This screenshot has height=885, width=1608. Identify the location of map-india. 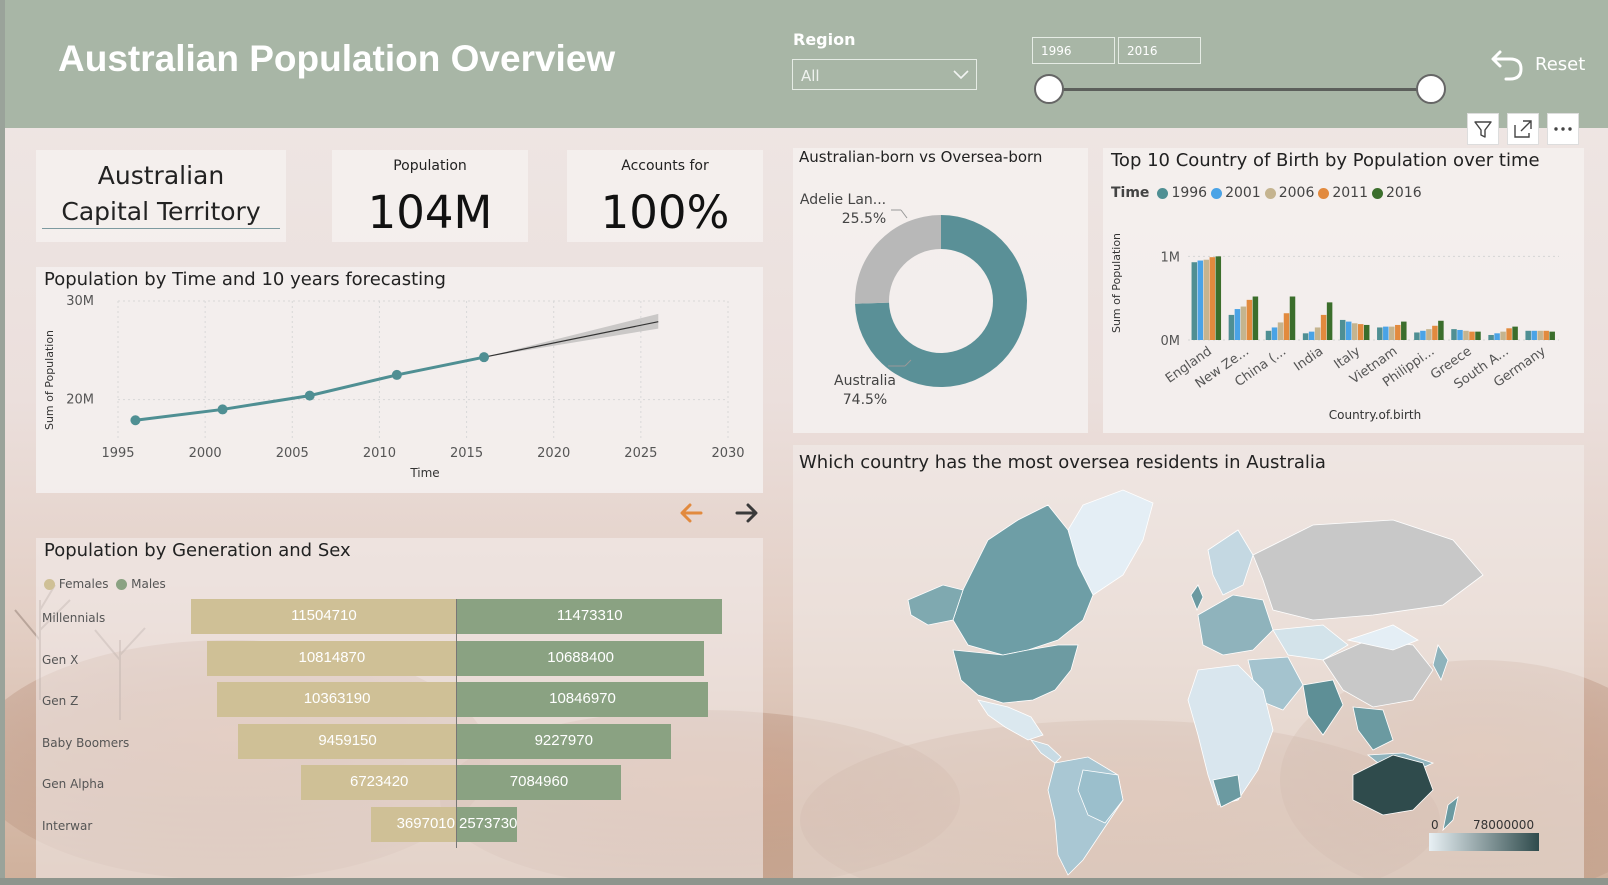
(1323, 707).